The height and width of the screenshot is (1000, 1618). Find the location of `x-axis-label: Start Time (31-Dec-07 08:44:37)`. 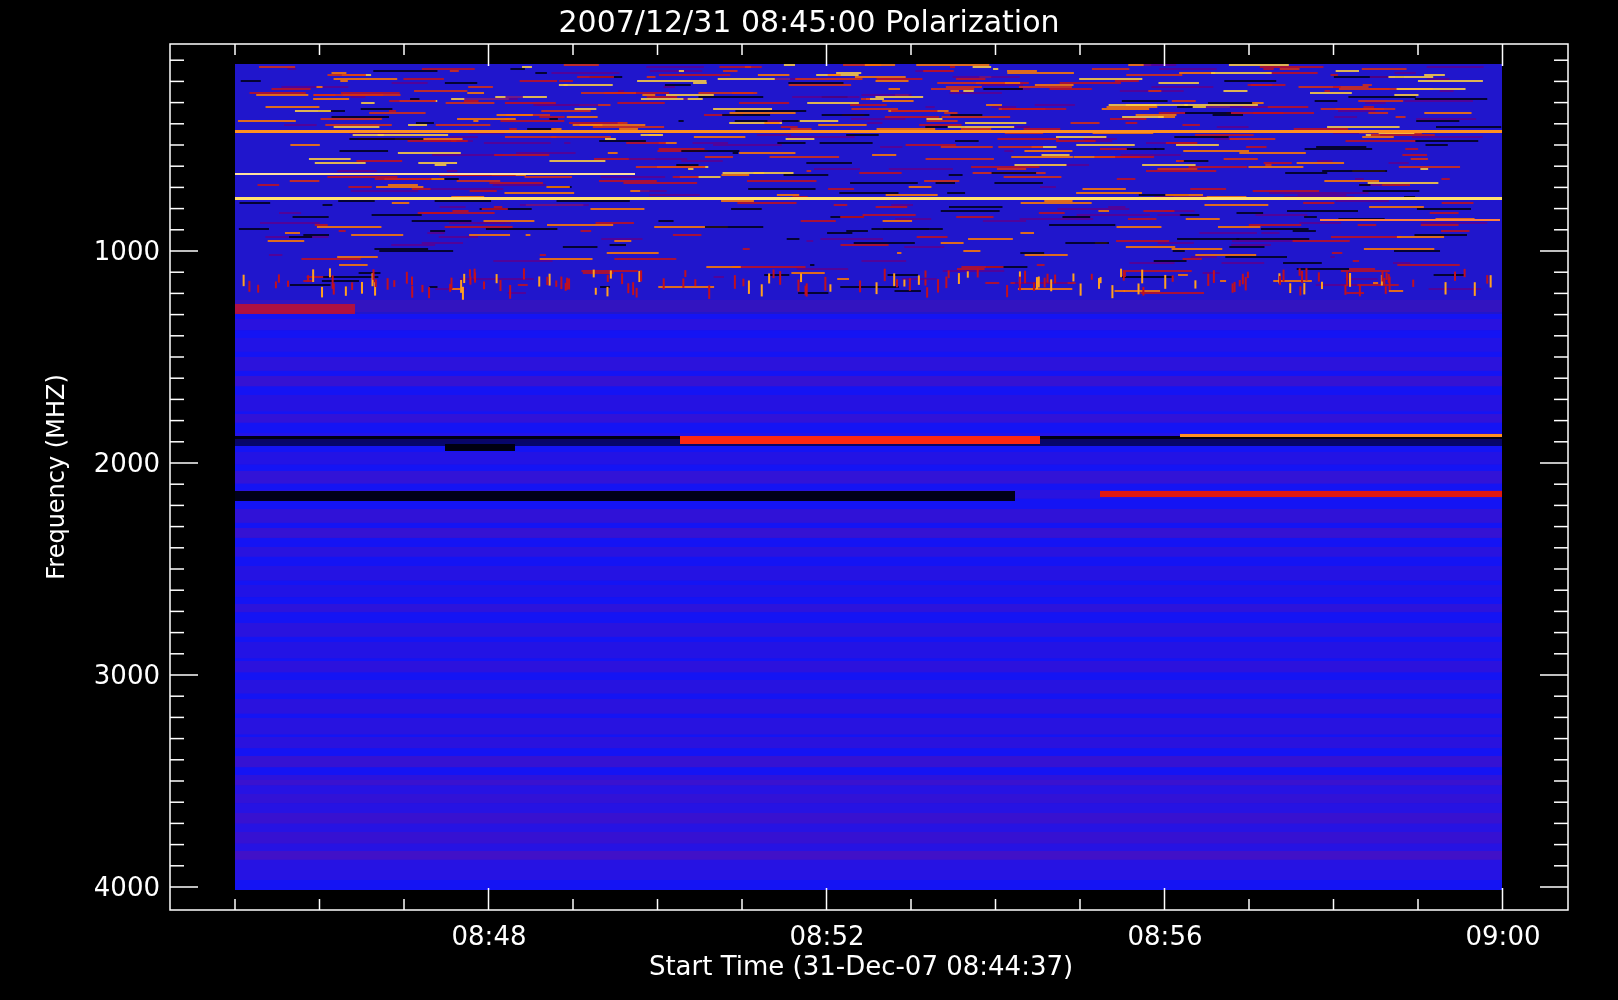

x-axis-label: Start Time (31-Dec-07 08:44:37) is located at coordinates (861, 966).